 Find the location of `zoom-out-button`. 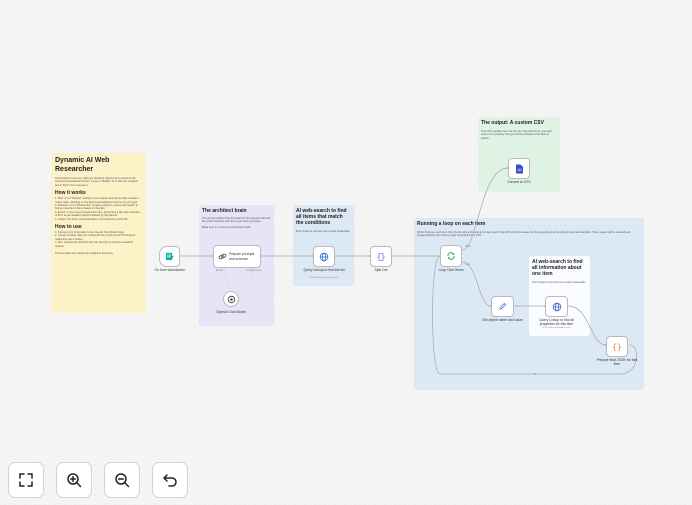

zoom-out-button is located at coordinates (122, 480).